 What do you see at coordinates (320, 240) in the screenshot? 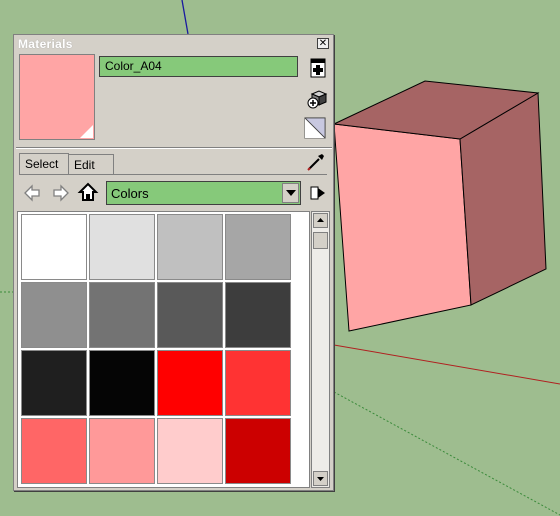
I see `scroll-thumb` at bounding box center [320, 240].